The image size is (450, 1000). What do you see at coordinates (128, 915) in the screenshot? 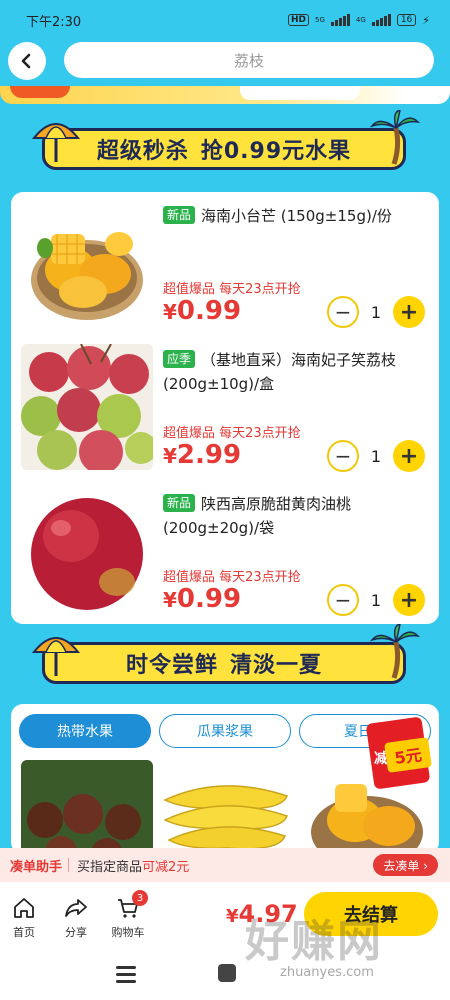
I see `tab-cart: 购物车 3` at bounding box center [128, 915].